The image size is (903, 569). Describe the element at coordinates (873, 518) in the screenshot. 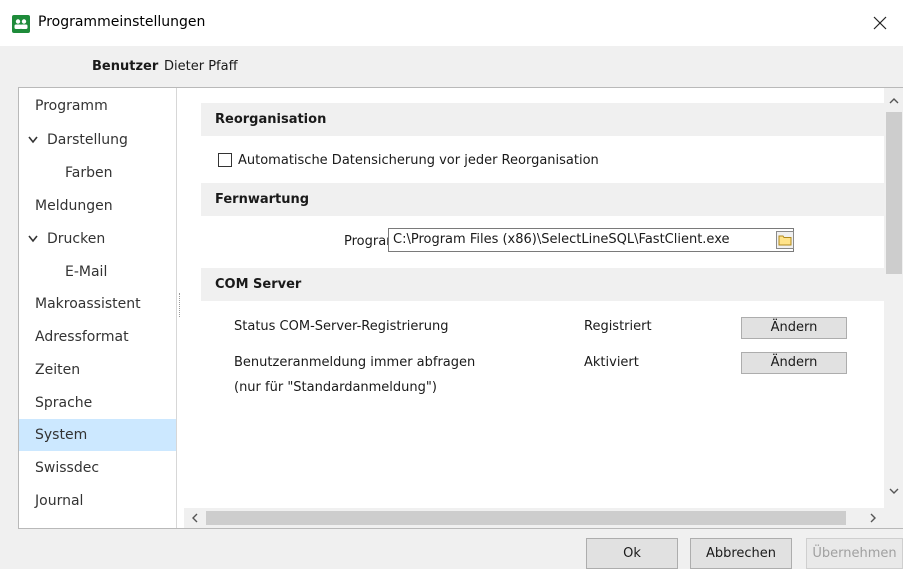

I see `scroll-right-icon` at that location.